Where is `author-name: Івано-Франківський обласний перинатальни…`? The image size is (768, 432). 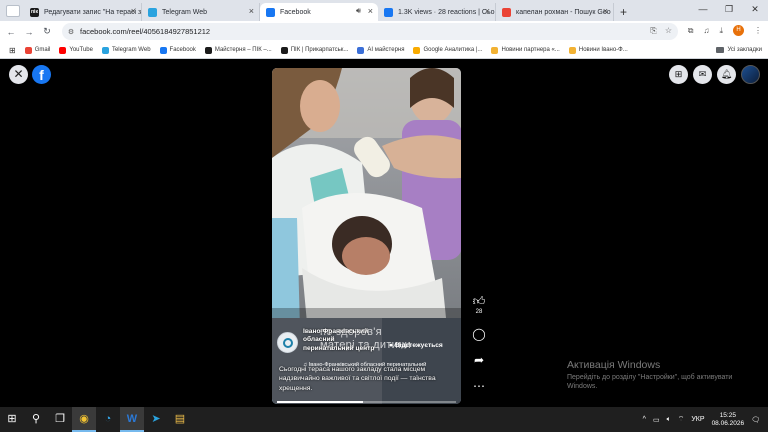 author-name: Івано-Франківський обласний перинатальни… is located at coordinates (343, 340).